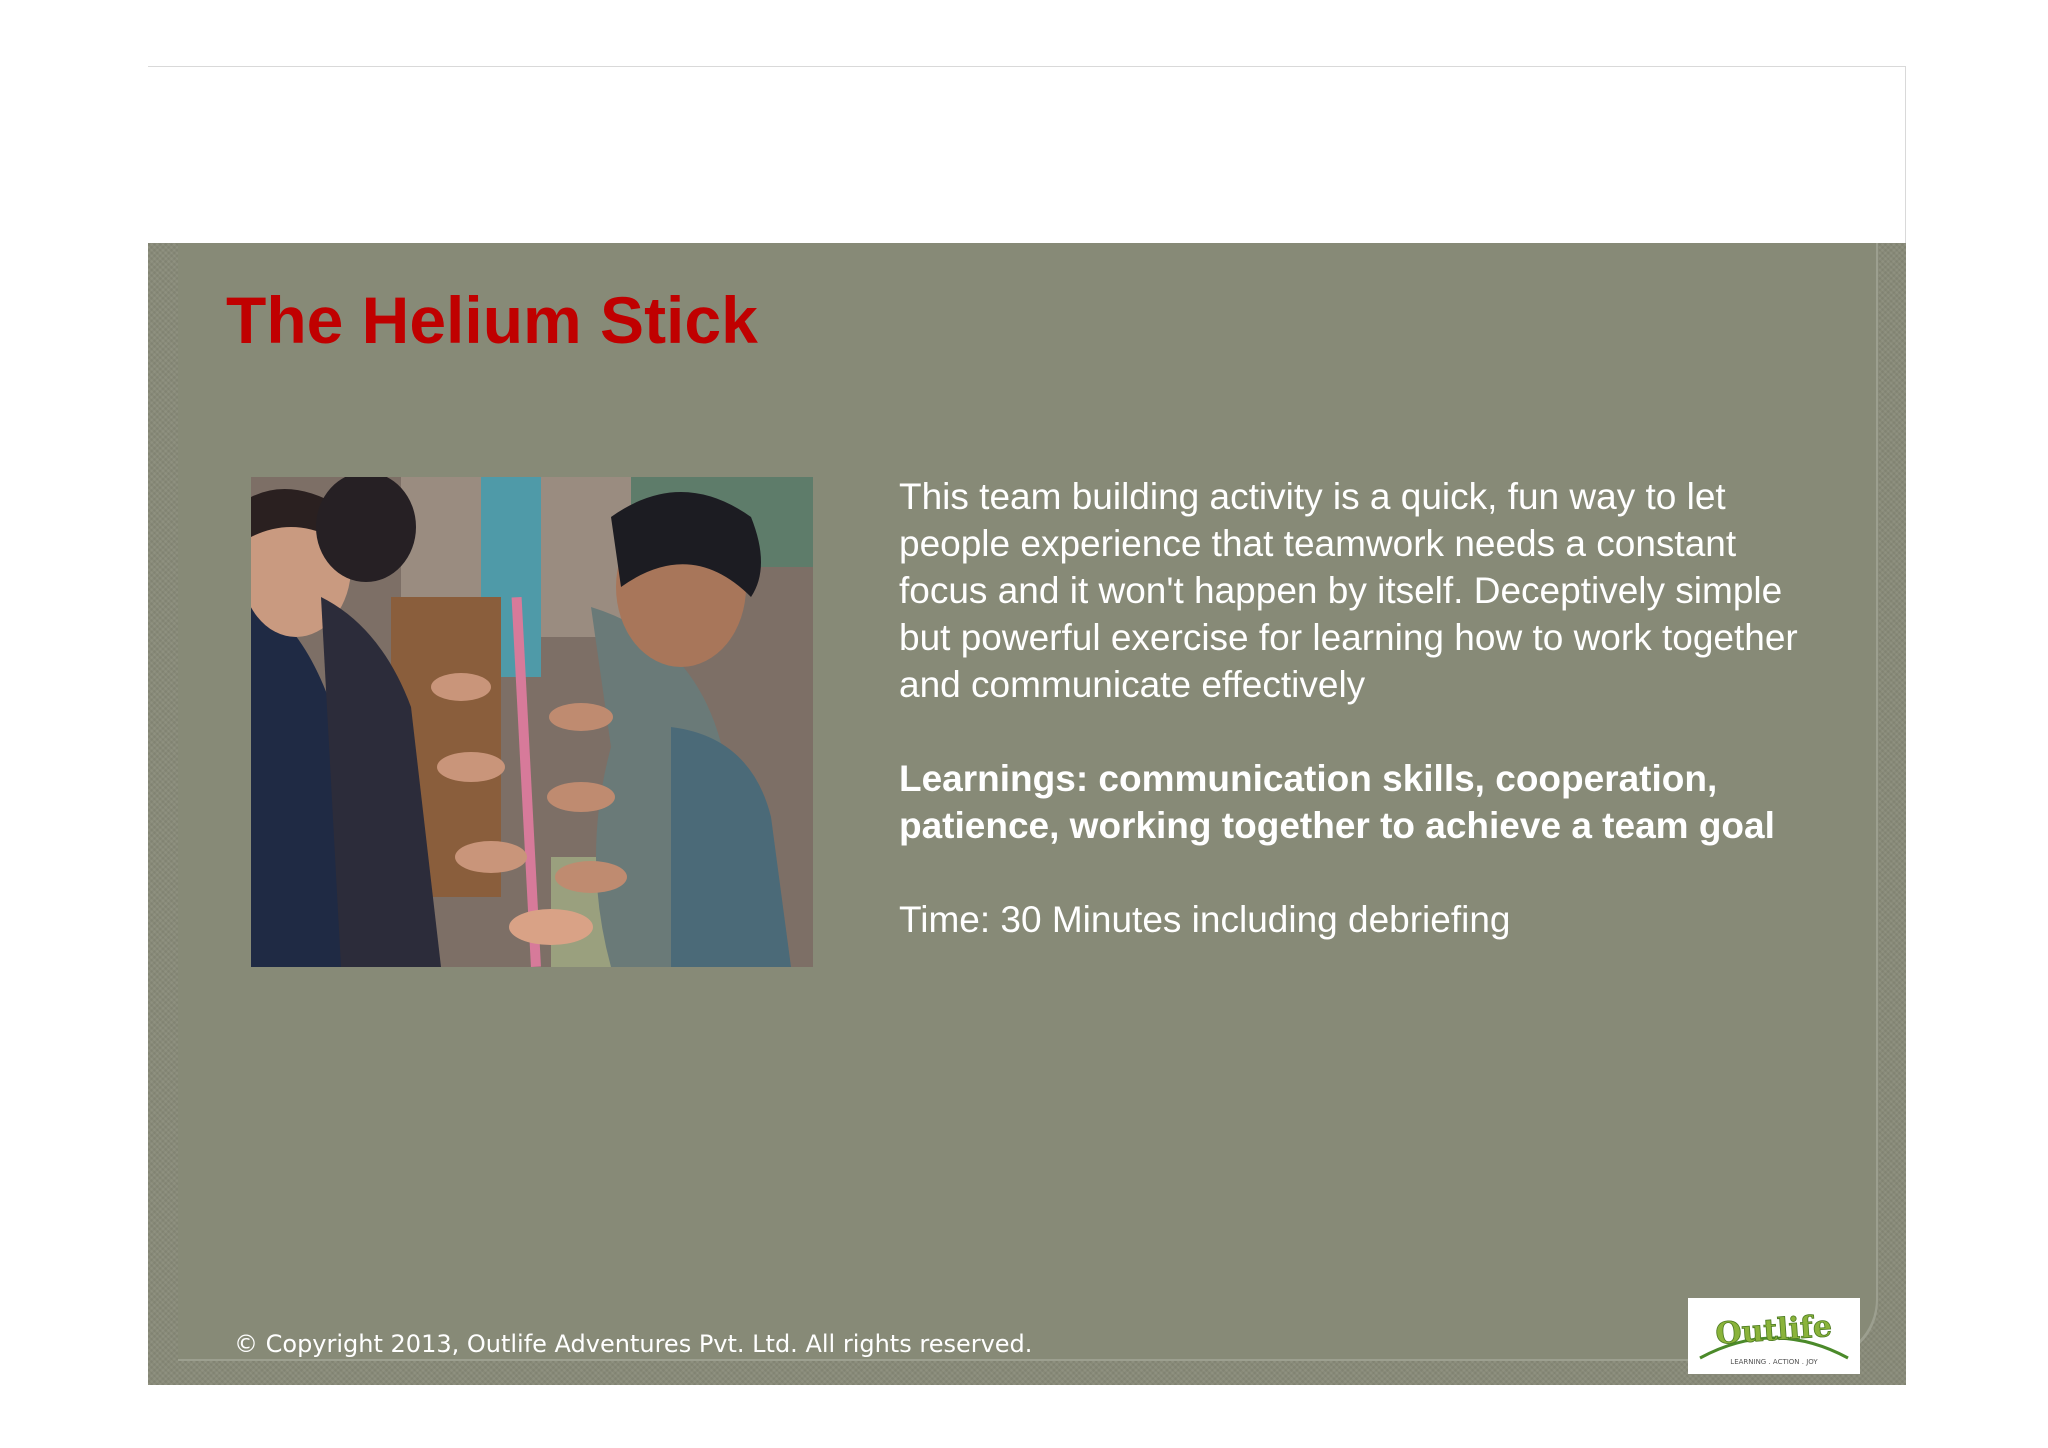 The image size is (2048, 1448). I want to click on time-text: Time: 30 Minutes including debriefing, so click(1205, 919).